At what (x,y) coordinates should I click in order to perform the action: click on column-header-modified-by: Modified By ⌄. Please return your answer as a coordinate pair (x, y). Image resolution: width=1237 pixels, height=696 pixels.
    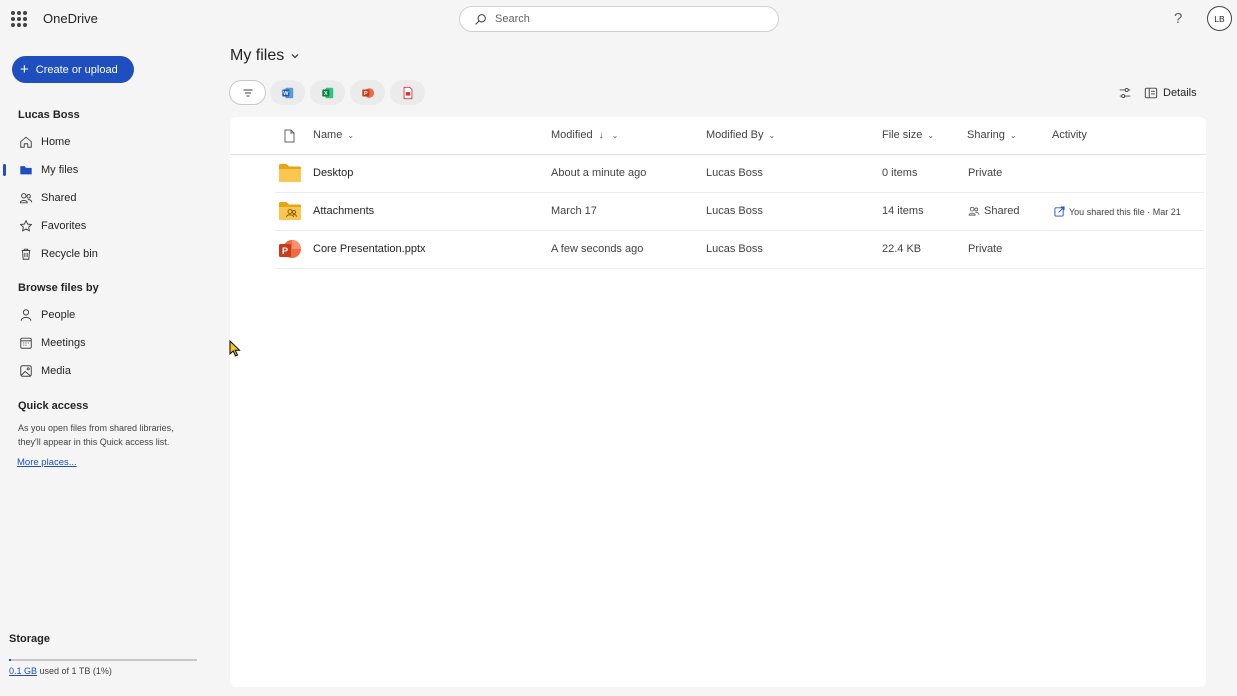
    Looking at the image, I should click on (740, 135).